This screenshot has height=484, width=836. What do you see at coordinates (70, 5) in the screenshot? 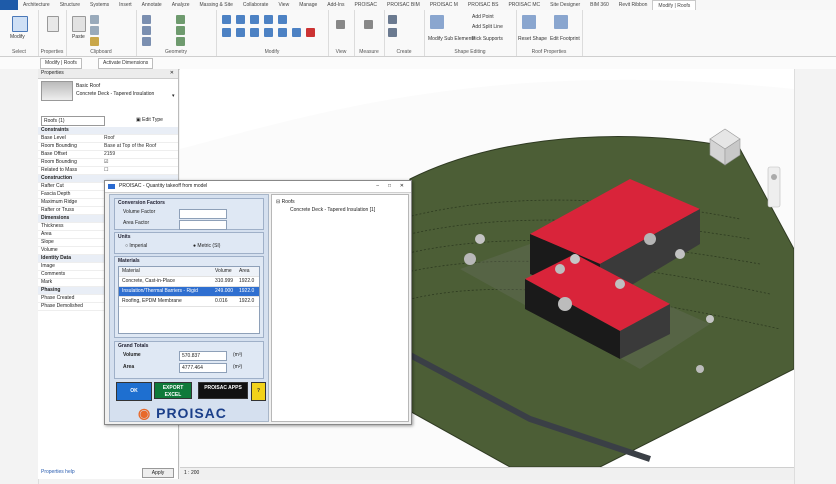
I see `ribbon-tab: Structure` at bounding box center [70, 5].